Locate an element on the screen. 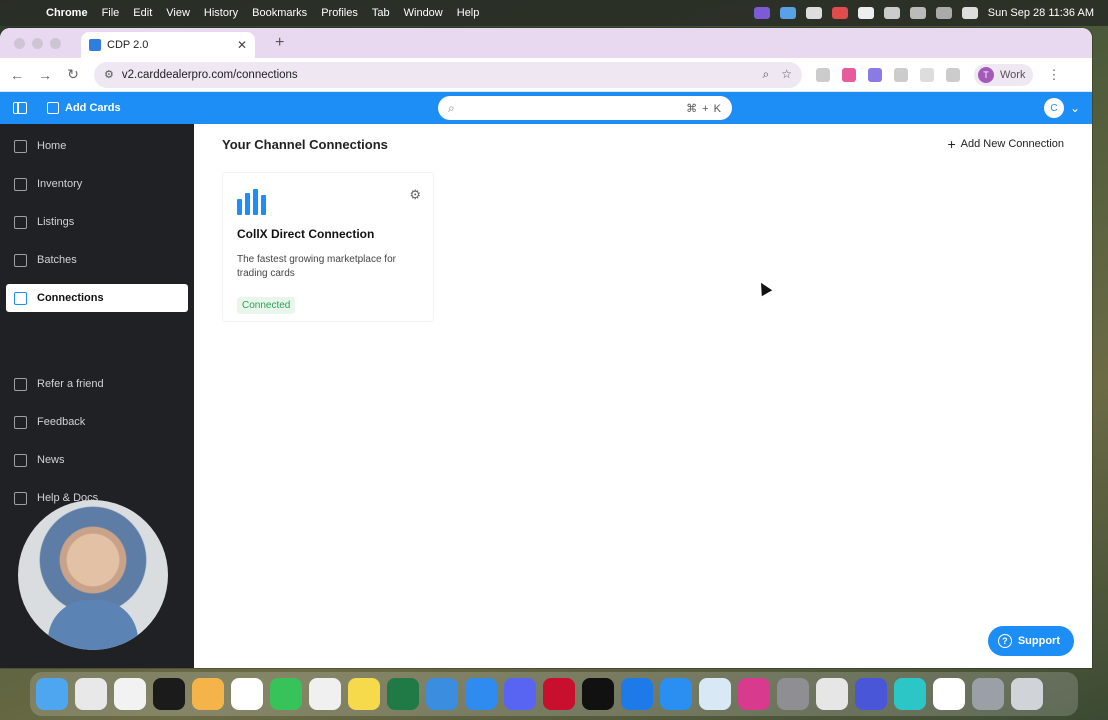  gift-icon is located at coordinates (20, 384).